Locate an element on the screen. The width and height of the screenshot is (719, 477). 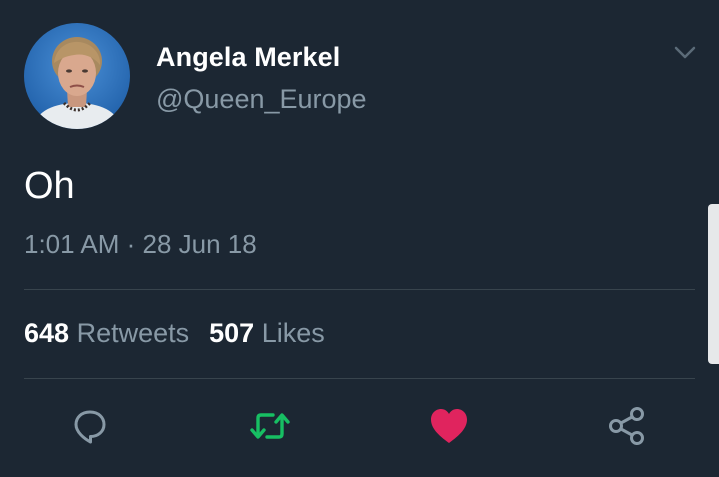
retweets-label: Retweets is located at coordinates (133, 333).